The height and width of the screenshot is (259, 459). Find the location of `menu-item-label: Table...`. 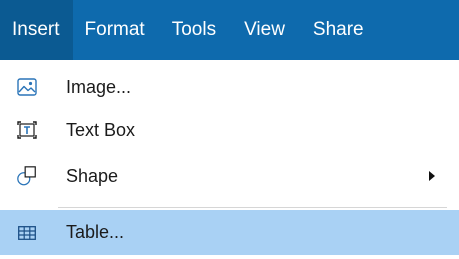

menu-item-label: Table... is located at coordinates (95, 232).